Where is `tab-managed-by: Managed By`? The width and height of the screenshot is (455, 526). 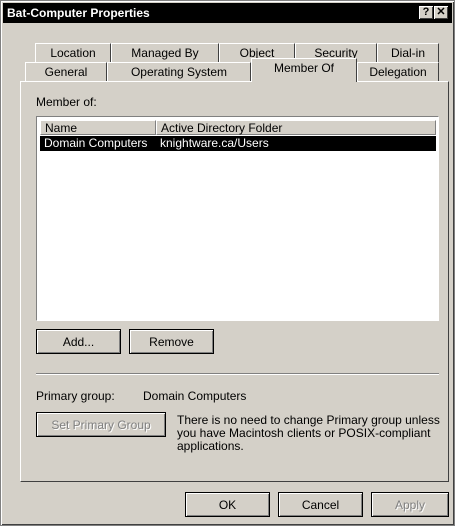 tab-managed-by: Managed By is located at coordinates (165, 52).